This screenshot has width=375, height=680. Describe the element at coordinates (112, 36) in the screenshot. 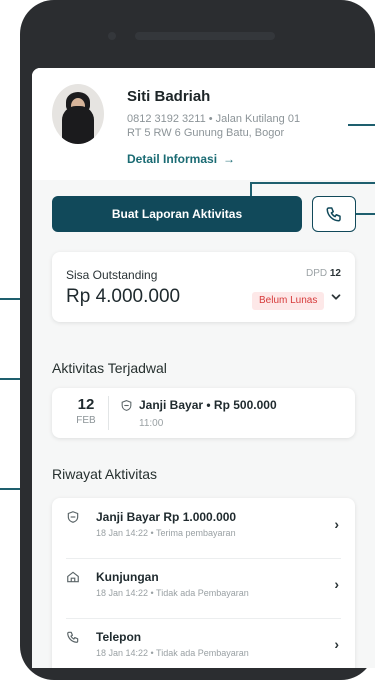

I see `camera-dot` at that location.